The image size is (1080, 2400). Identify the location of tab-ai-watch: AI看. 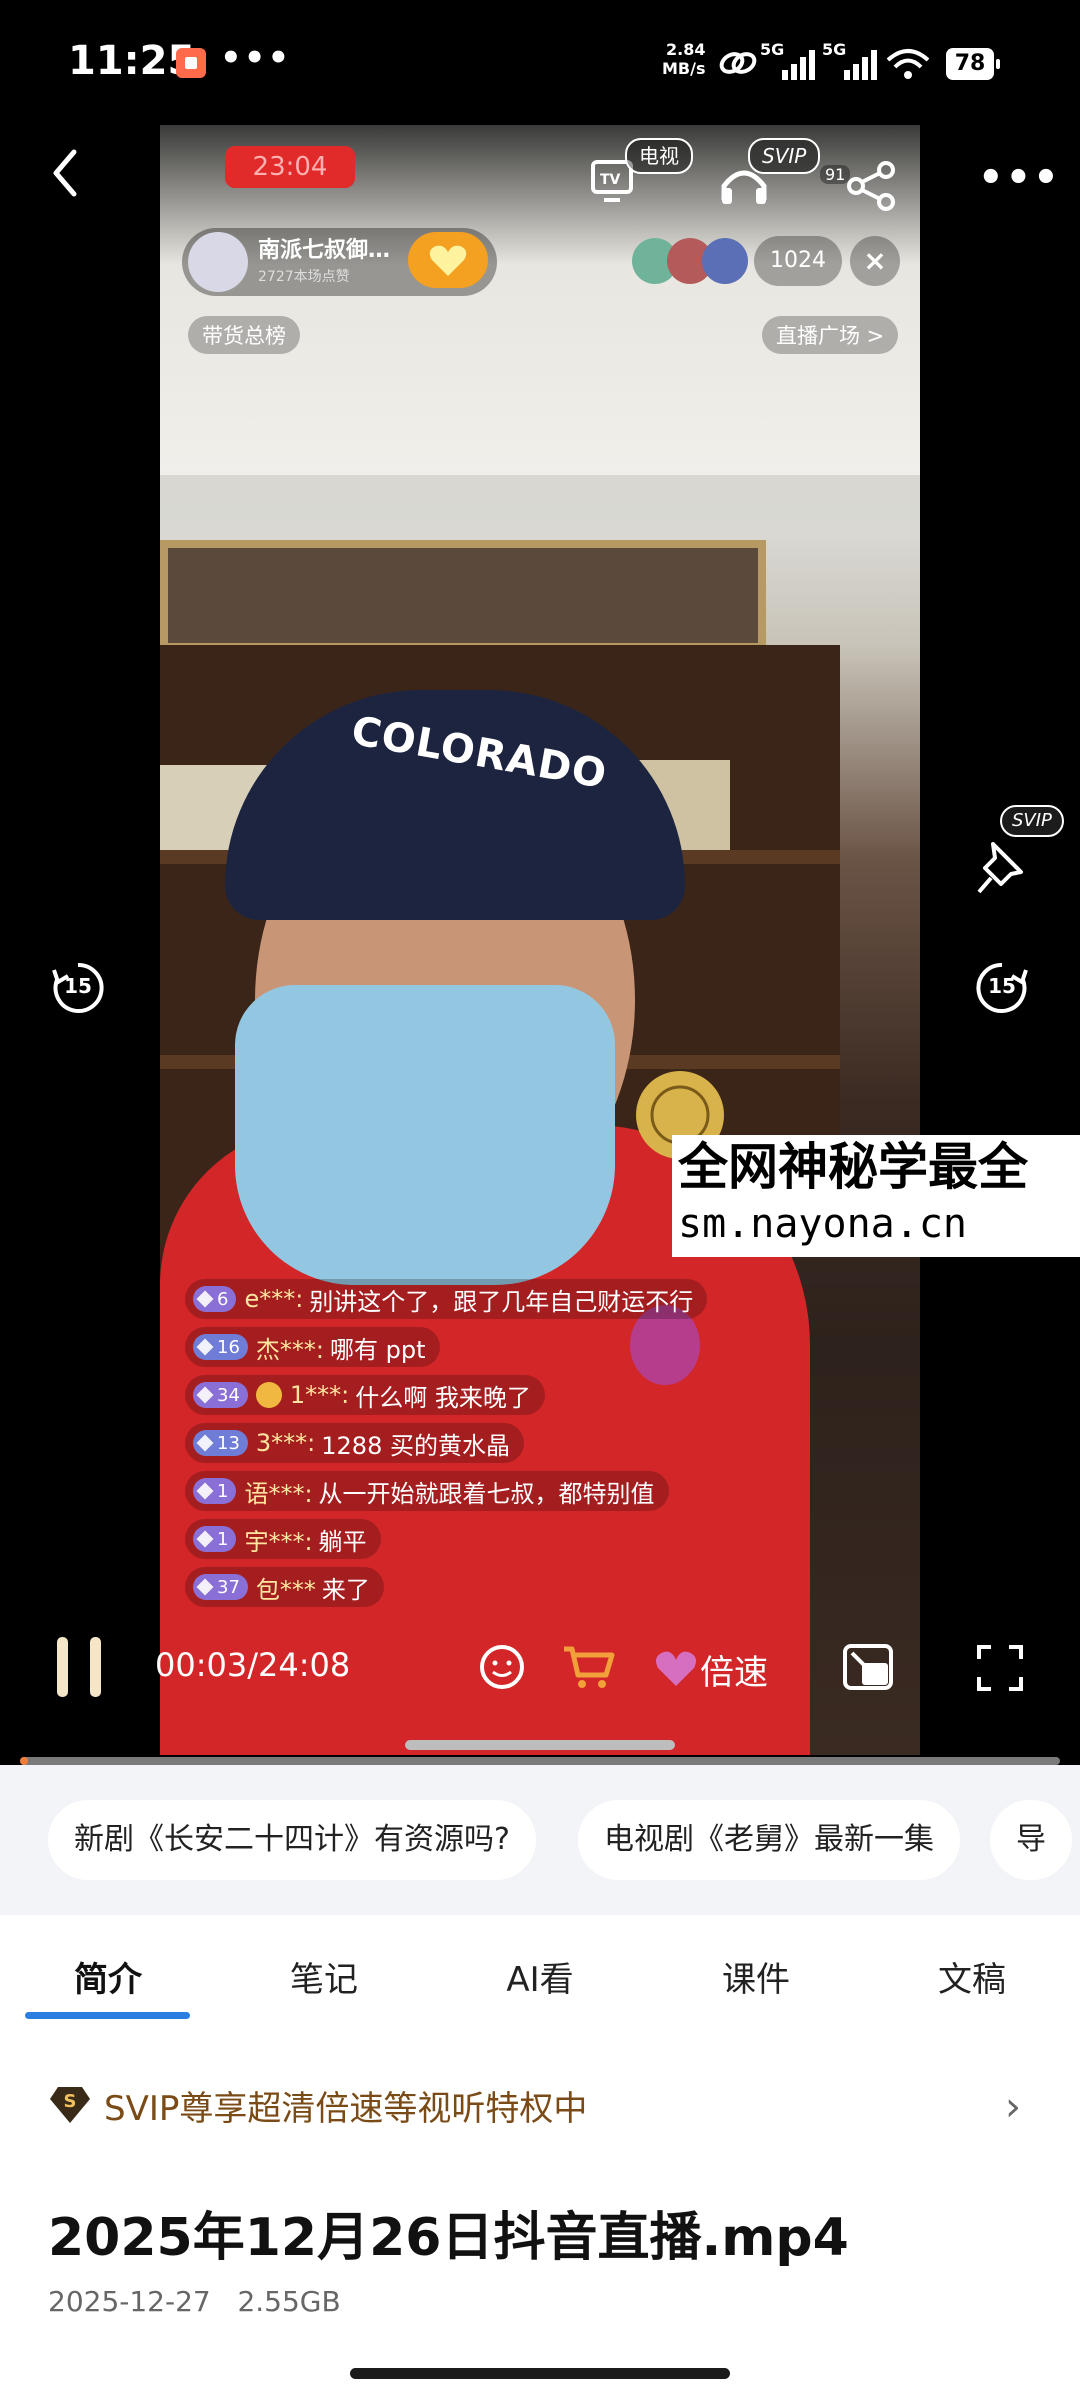
(540, 1976).